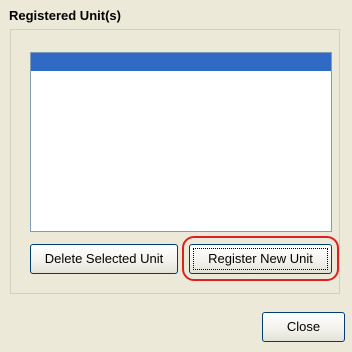  Describe the element at coordinates (104, 259) in the screenshot. I see `delete-selected-unit-button: Delete Selected Unit` at that location.